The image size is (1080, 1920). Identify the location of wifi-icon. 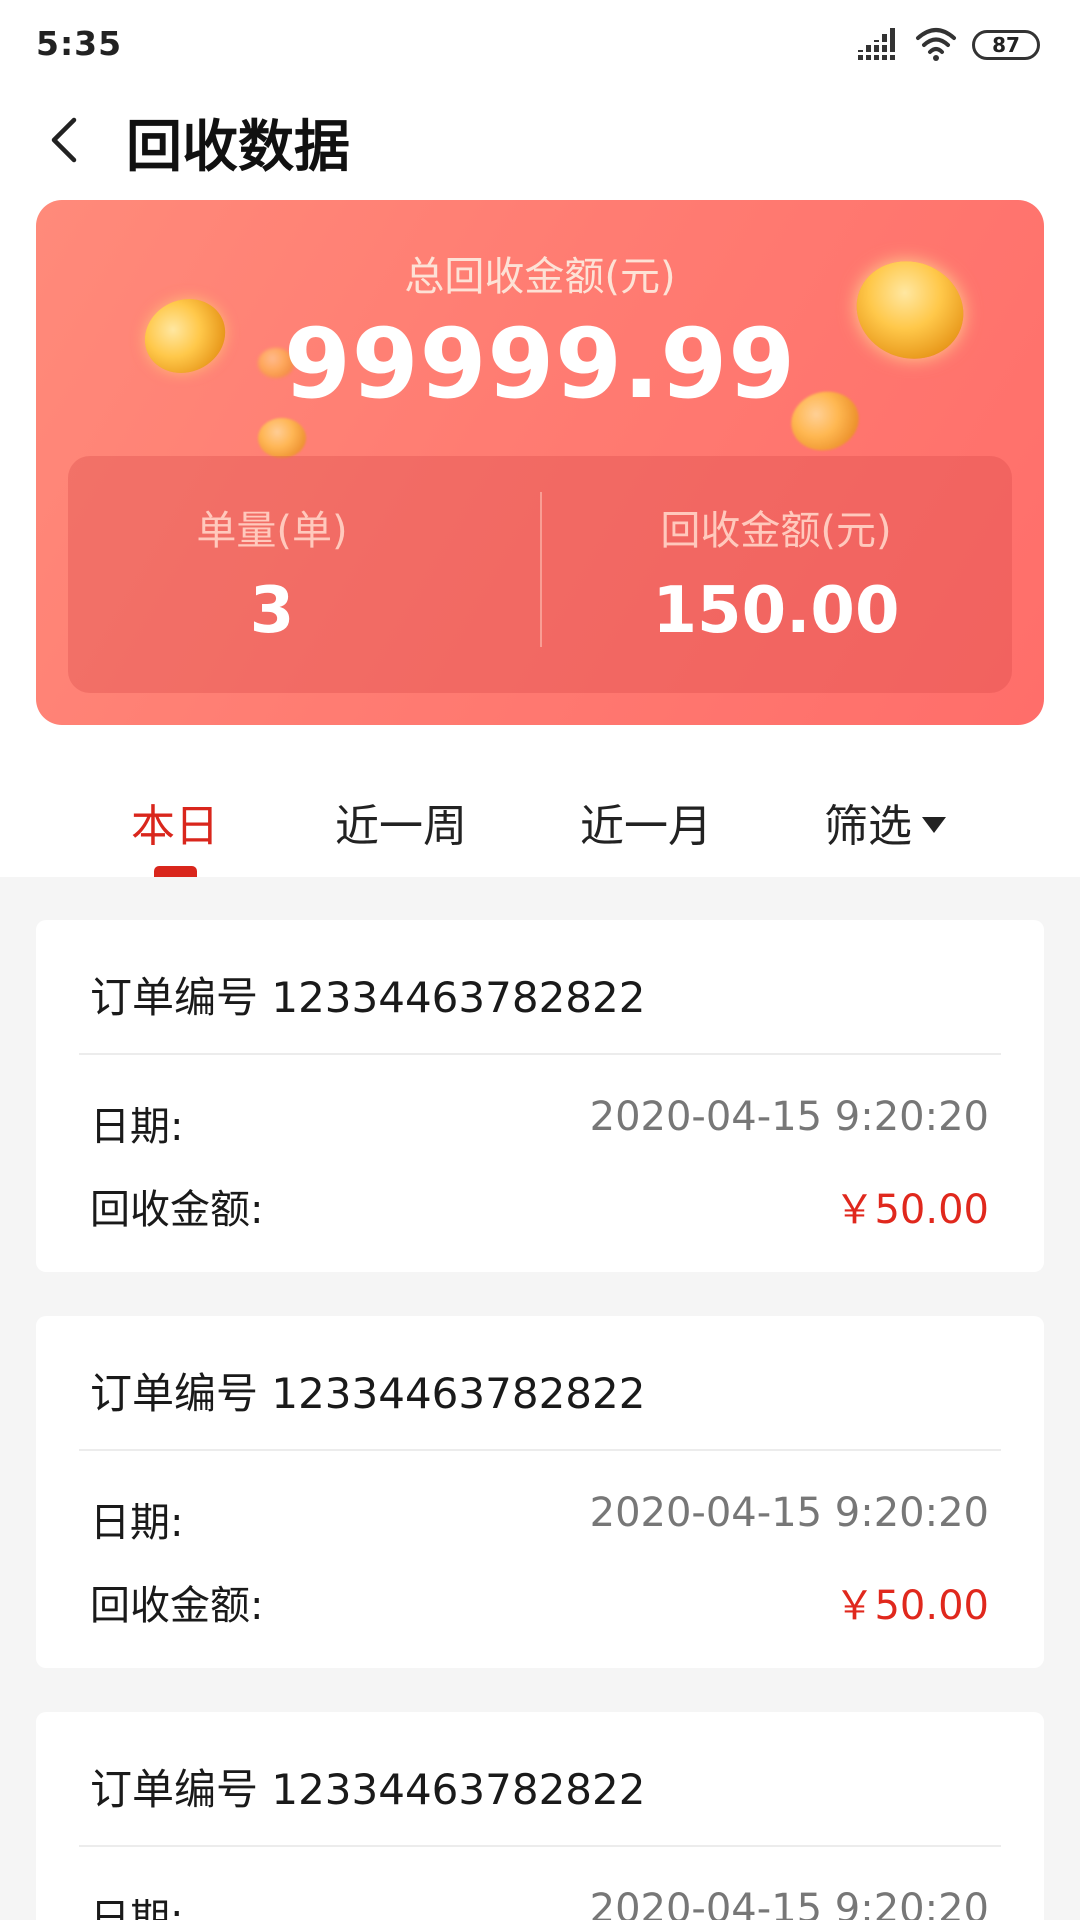
(936, 44).